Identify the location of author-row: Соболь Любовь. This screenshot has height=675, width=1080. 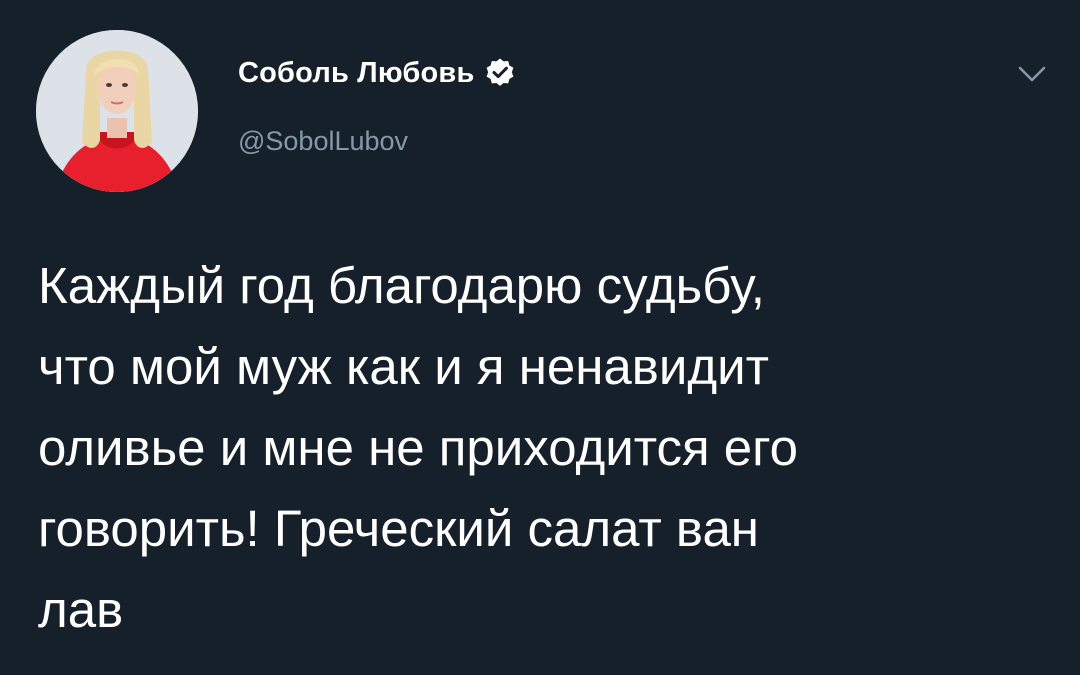
(377, 73).